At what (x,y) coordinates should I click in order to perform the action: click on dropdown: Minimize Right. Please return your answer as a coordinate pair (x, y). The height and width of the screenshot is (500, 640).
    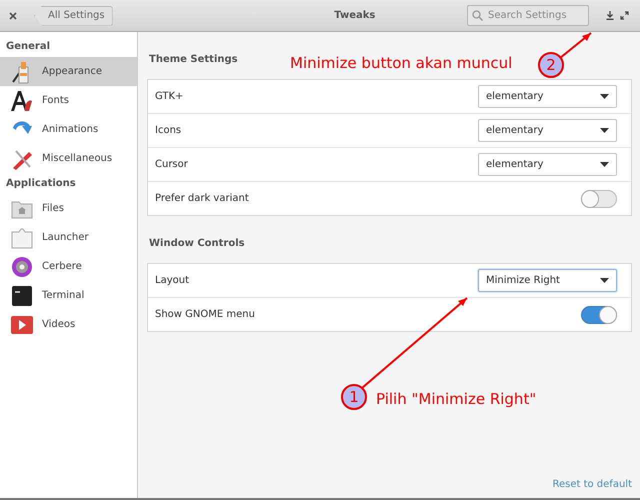
    Looking at the image, I should click on (547, 280).